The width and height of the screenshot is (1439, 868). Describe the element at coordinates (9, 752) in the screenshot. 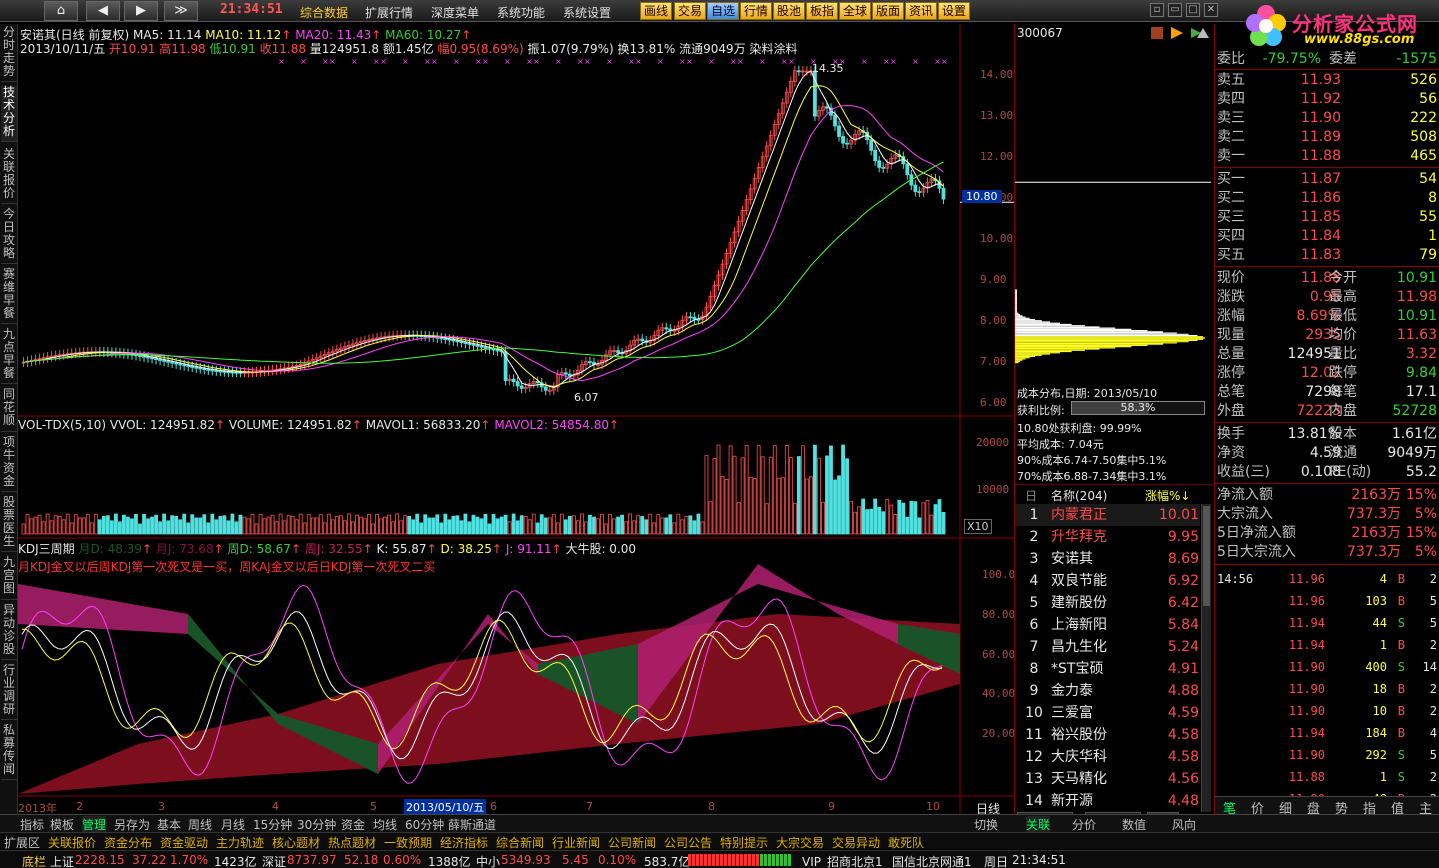

I see `vtab-simu: 私募传闻` at that location.